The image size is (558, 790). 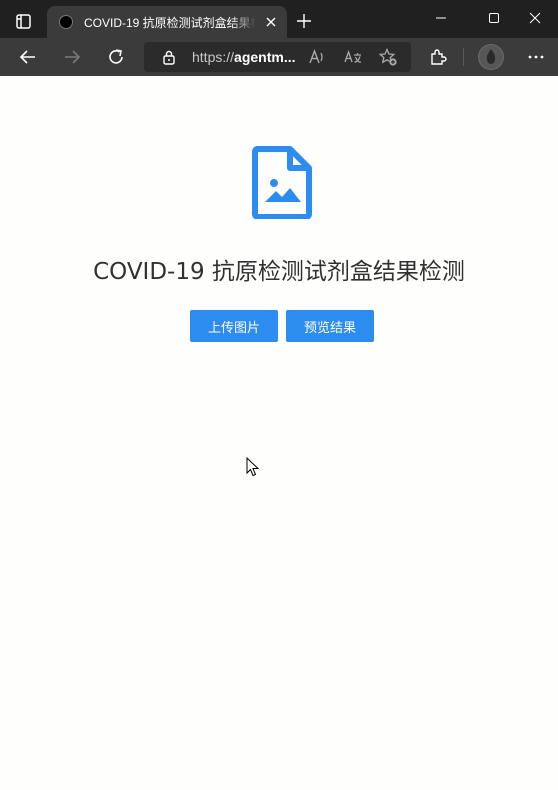 What do you see at coordinates (116, 57) in the screenshot?
I see `refresh-icon` at bounding box center [116, 57].